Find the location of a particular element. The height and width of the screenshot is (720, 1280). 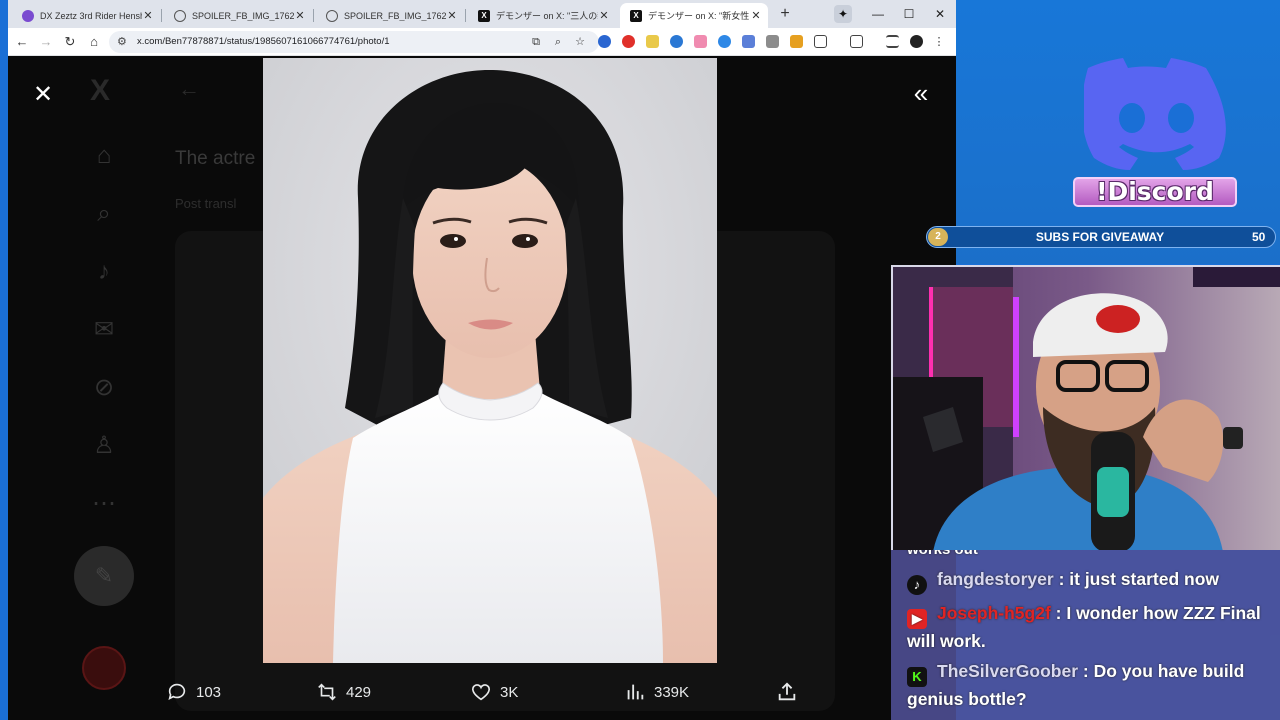

x-logo: X is located at coordinates (100, 91).